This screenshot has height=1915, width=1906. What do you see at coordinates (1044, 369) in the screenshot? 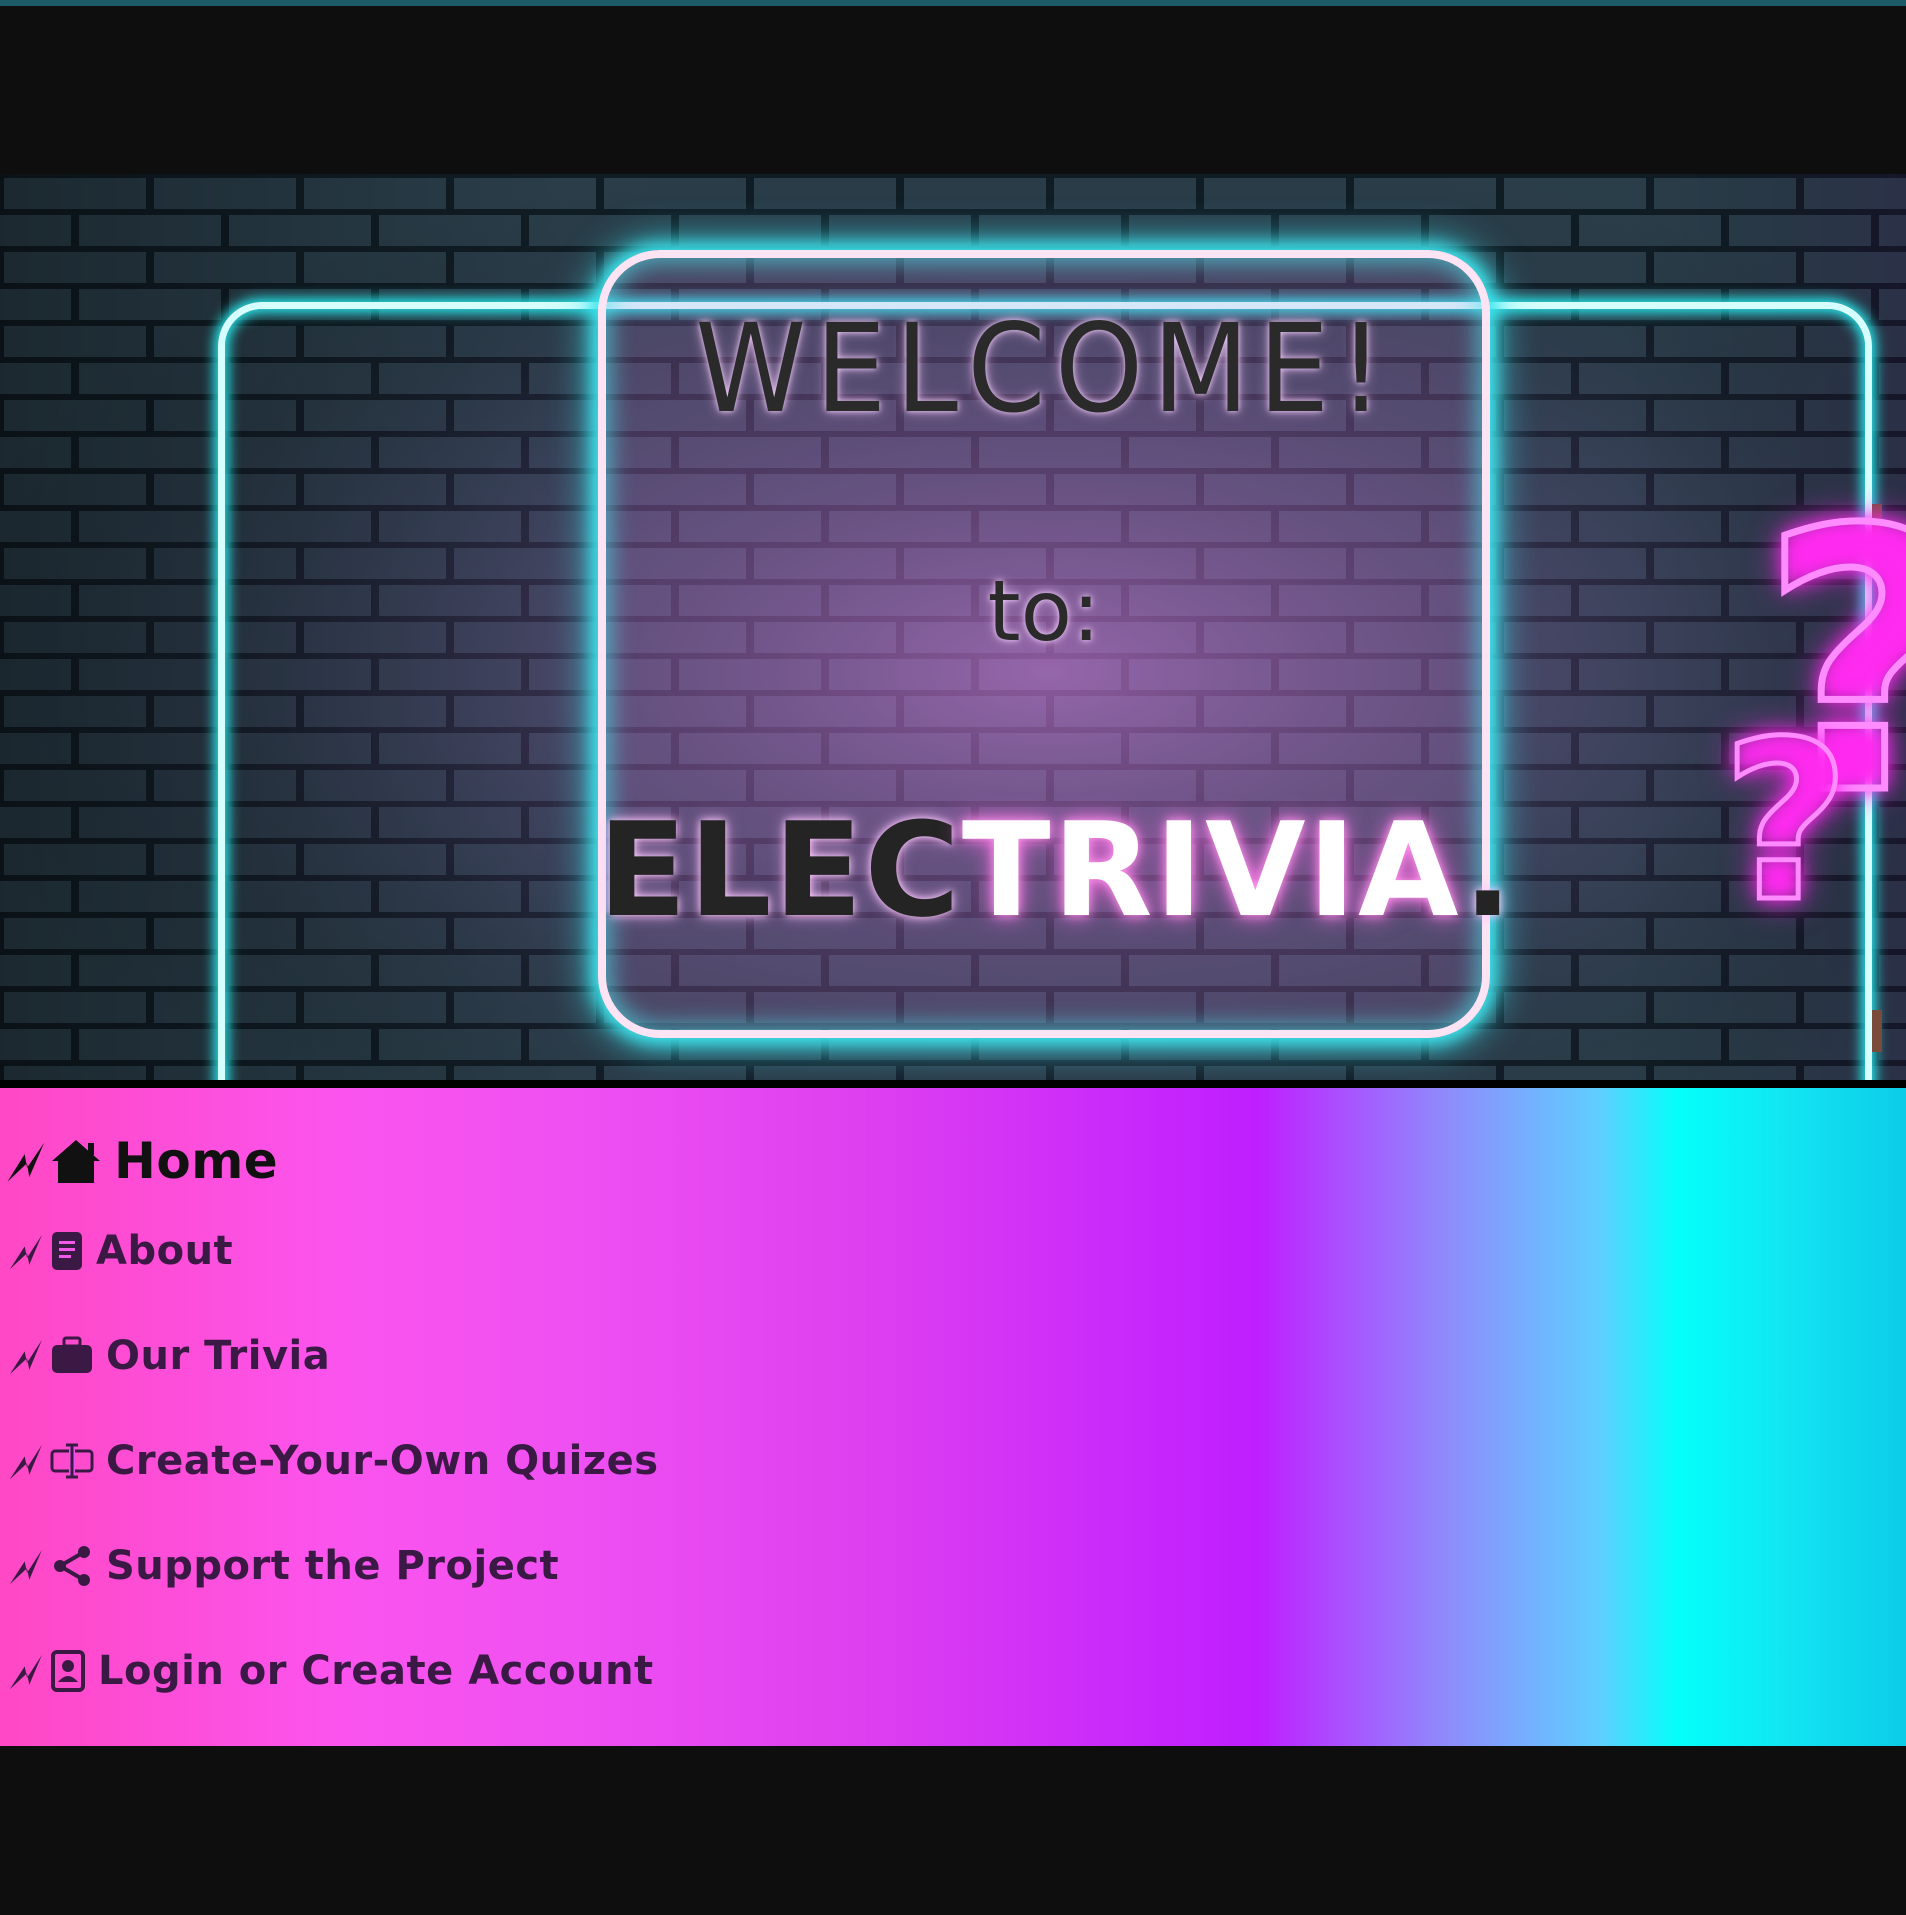
I see `welcome-heading: WELCOME!` at bounding box center [1044, 369].